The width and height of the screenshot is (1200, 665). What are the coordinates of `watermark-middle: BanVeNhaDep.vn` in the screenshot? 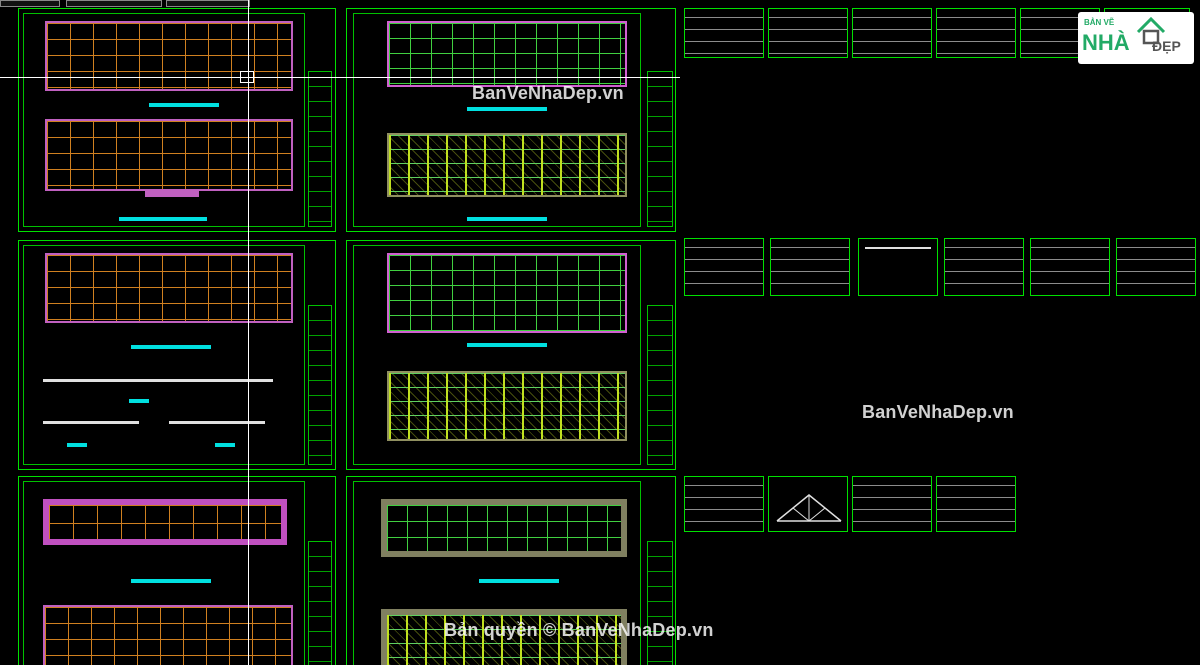 It's located at (938, 412).